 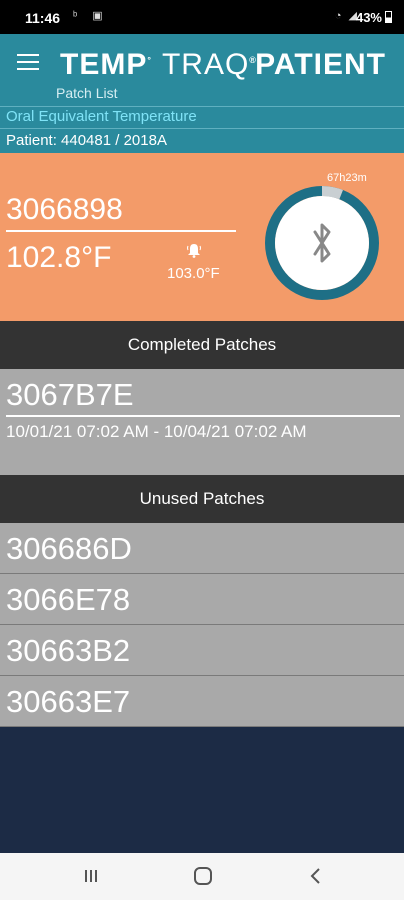 I want to click on notification-icons: ᵇ ▣, so click(x=91, y=16).